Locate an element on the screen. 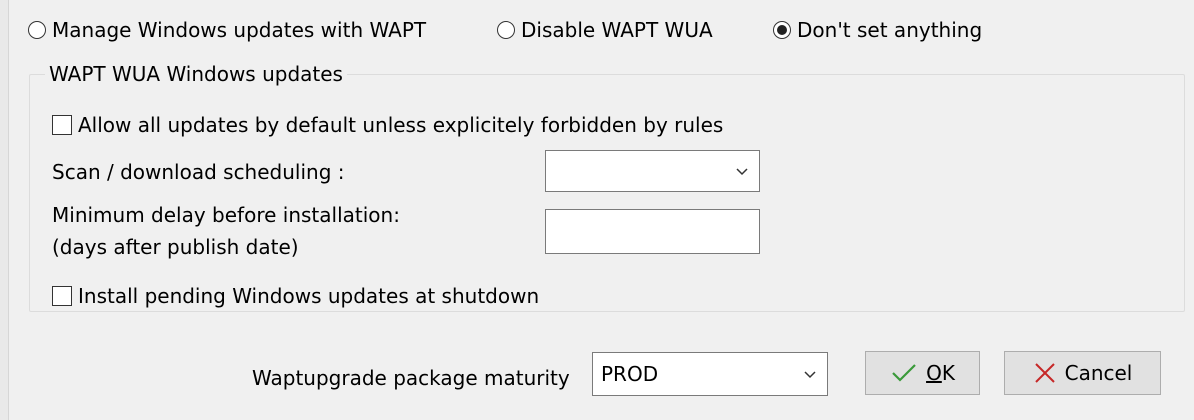 The height and width of the screenshot is (420, 1194). maturity-select: PROD is located at coordinates (710, 374).